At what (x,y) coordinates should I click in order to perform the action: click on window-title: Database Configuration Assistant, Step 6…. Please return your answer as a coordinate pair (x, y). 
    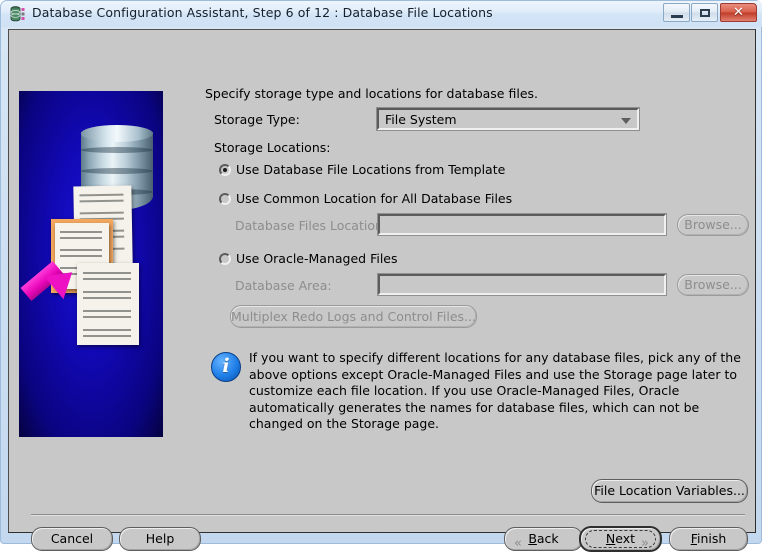
    Looking at the image, I should click on (262, 12).